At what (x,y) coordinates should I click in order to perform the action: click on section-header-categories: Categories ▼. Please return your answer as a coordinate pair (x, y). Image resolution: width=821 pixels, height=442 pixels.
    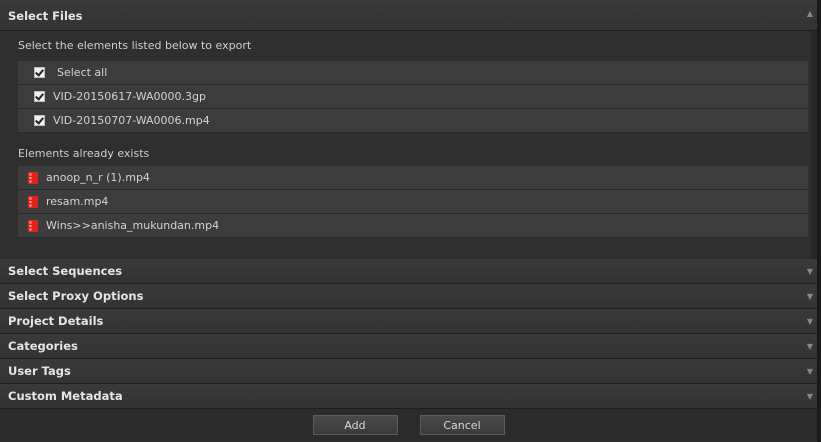
    Looking at the image, I should click on (408, 346).